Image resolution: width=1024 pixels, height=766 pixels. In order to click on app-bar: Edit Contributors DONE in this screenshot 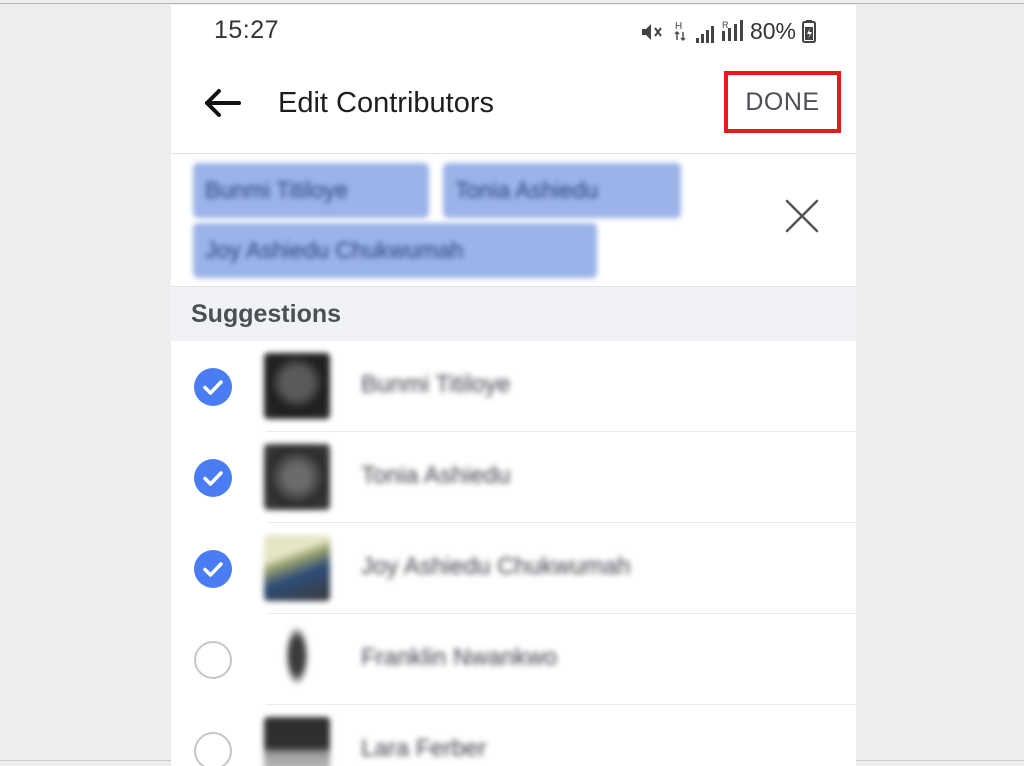, I will do `click(513, 105)`.